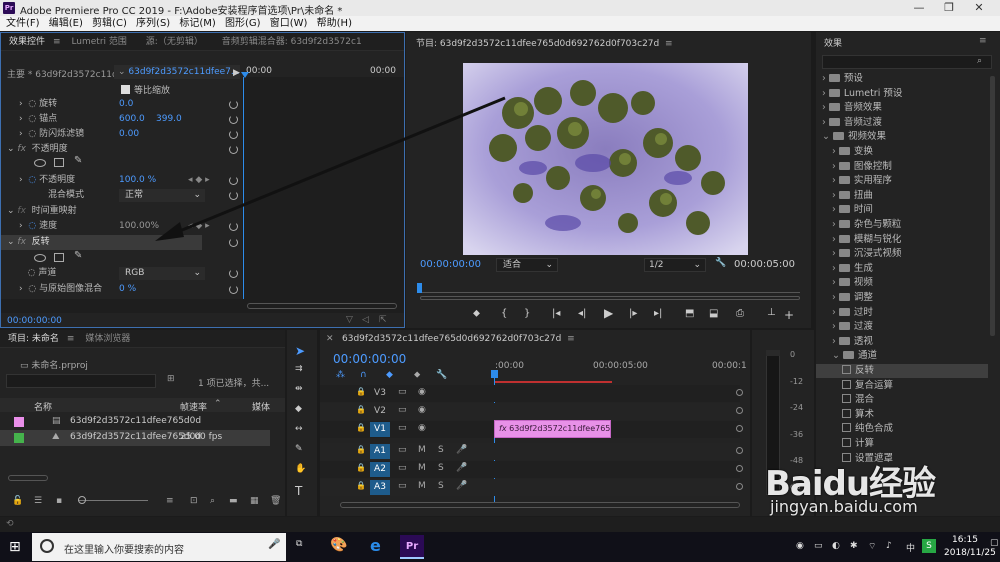  I want to click on effects-tree-item: 反转, so click(902, 371).